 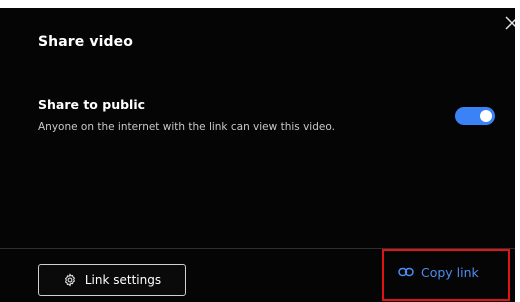 What do you see at coordinates (486, 116) in the screenshot?
I see `toggle-knob` at bounding box center [486, 116].